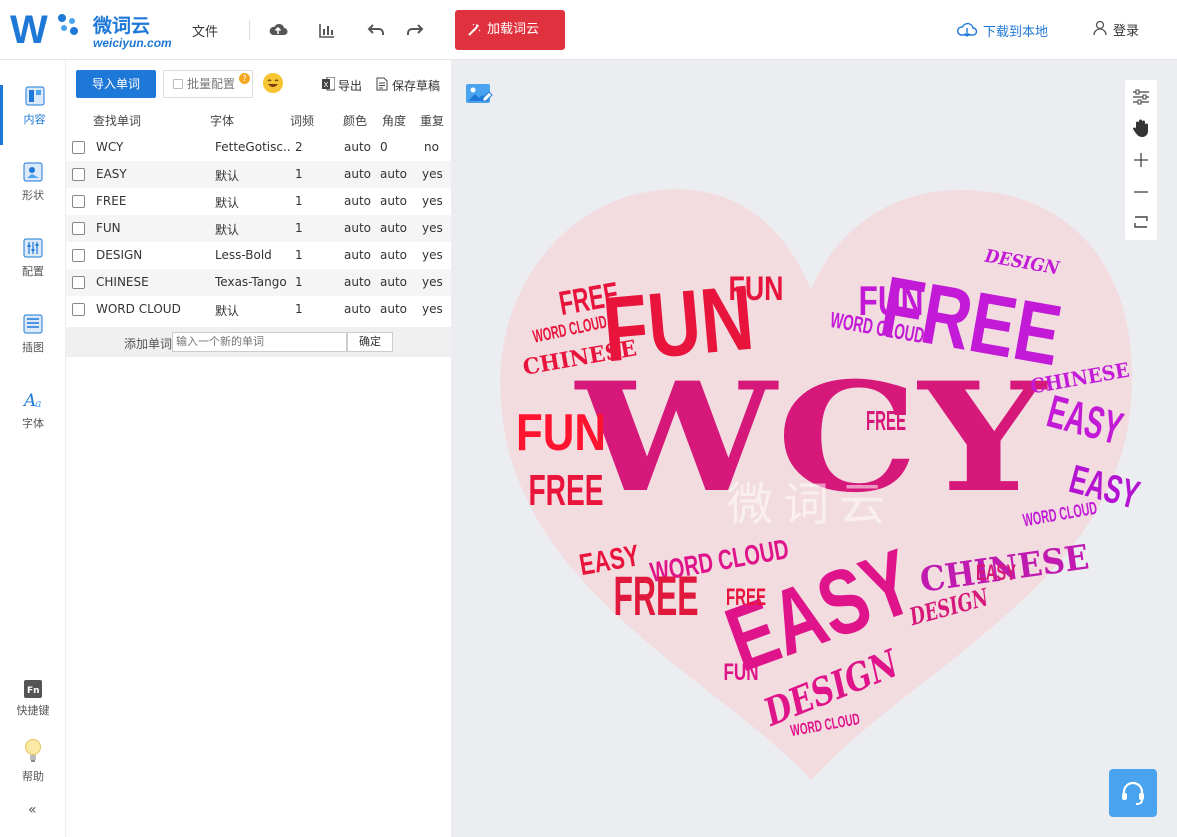  What do you see at coordinates (109, 147) in the screenshot?
I see `word-cell: WCY` at bounding box center [109, 147].